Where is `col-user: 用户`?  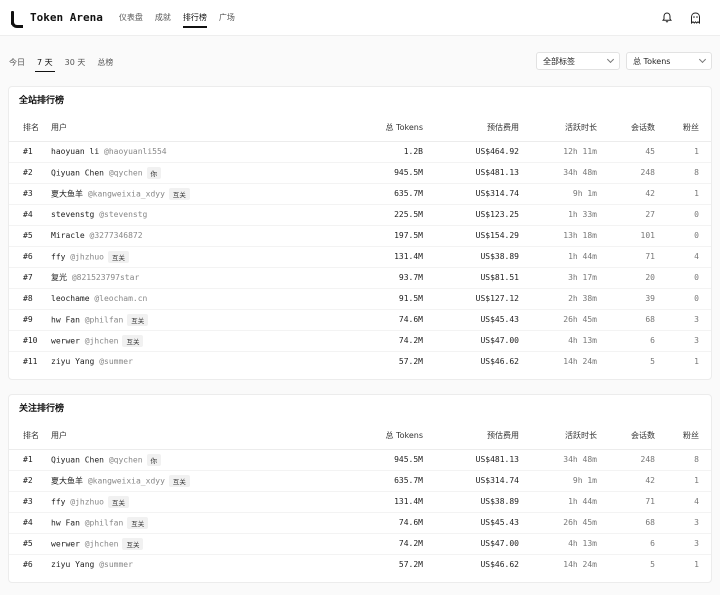 col-user: 用户 is located at coordinates (197, 436).